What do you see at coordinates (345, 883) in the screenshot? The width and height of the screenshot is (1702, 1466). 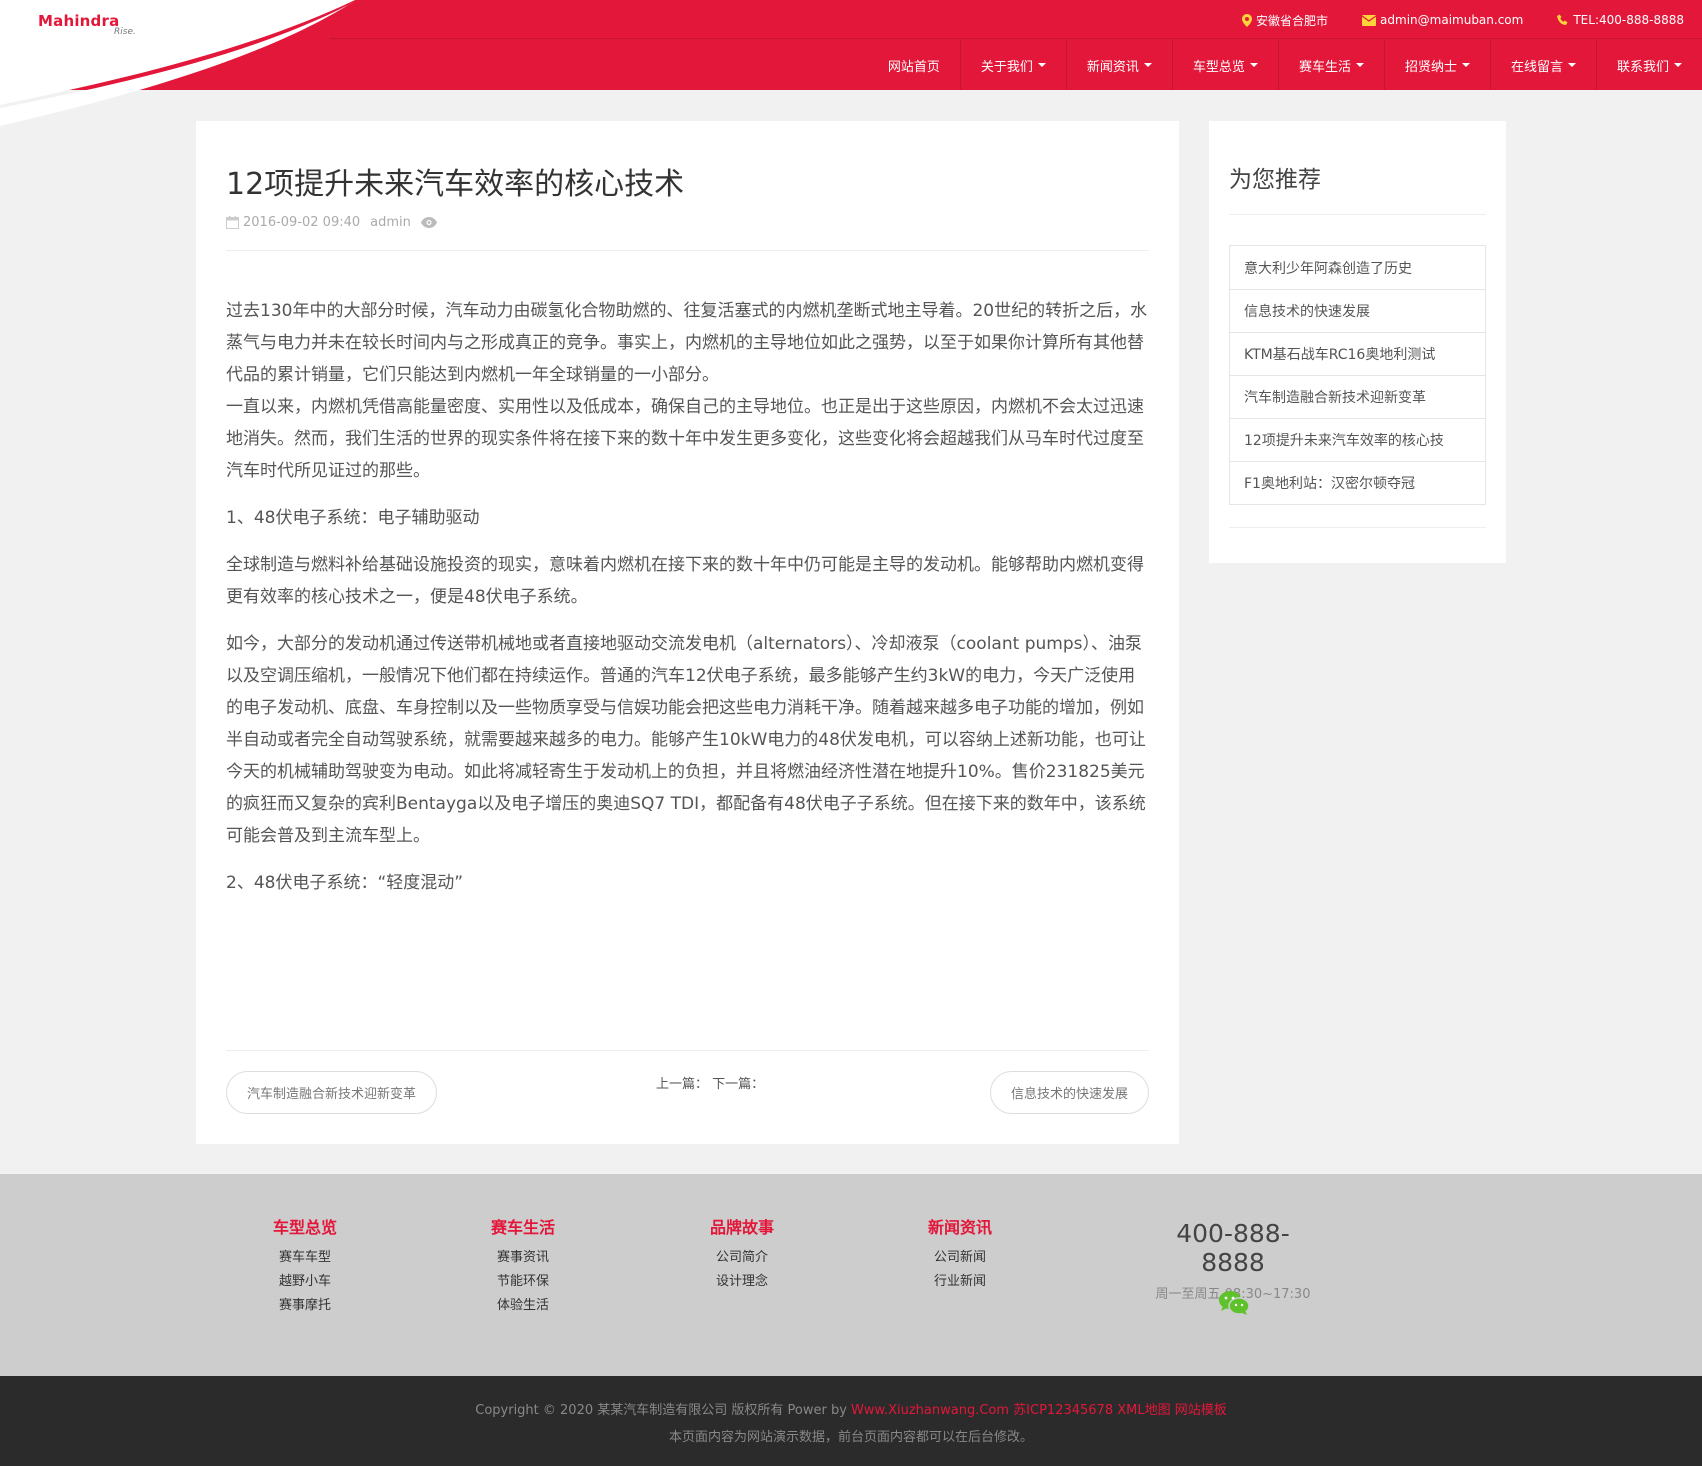 I see `section-heading: 2、48伏电子系统：“轻度混动”` at bounding box center [345, 883].